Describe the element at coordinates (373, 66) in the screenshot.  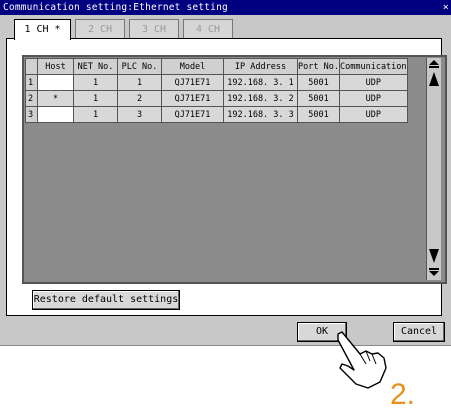
I see `column-header-communication: Communication` at that location.